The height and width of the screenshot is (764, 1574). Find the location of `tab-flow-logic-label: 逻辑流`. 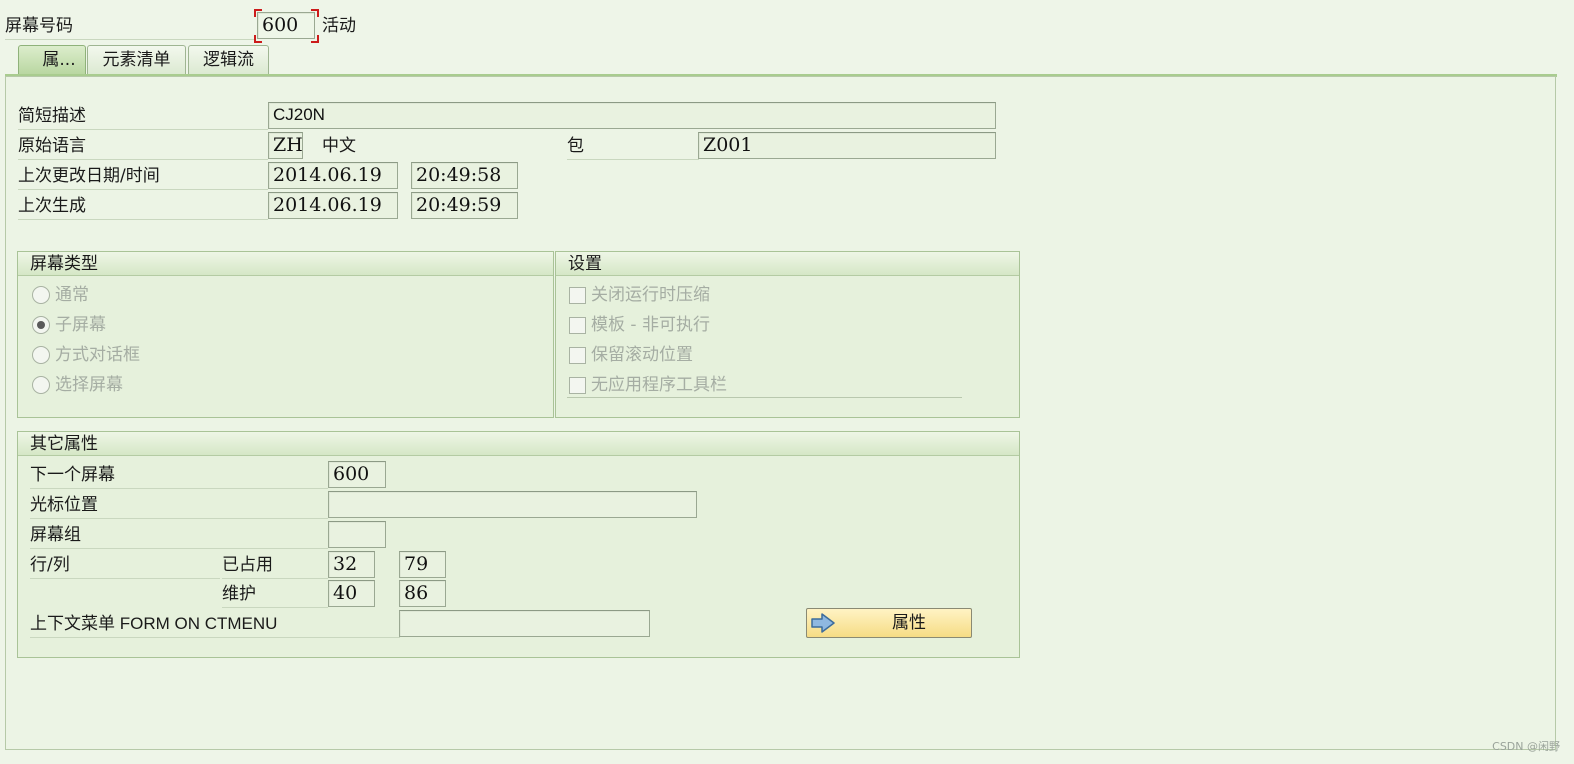

tab-flow-logic-label: 逻辑流 is located at coordinates (228, 60).